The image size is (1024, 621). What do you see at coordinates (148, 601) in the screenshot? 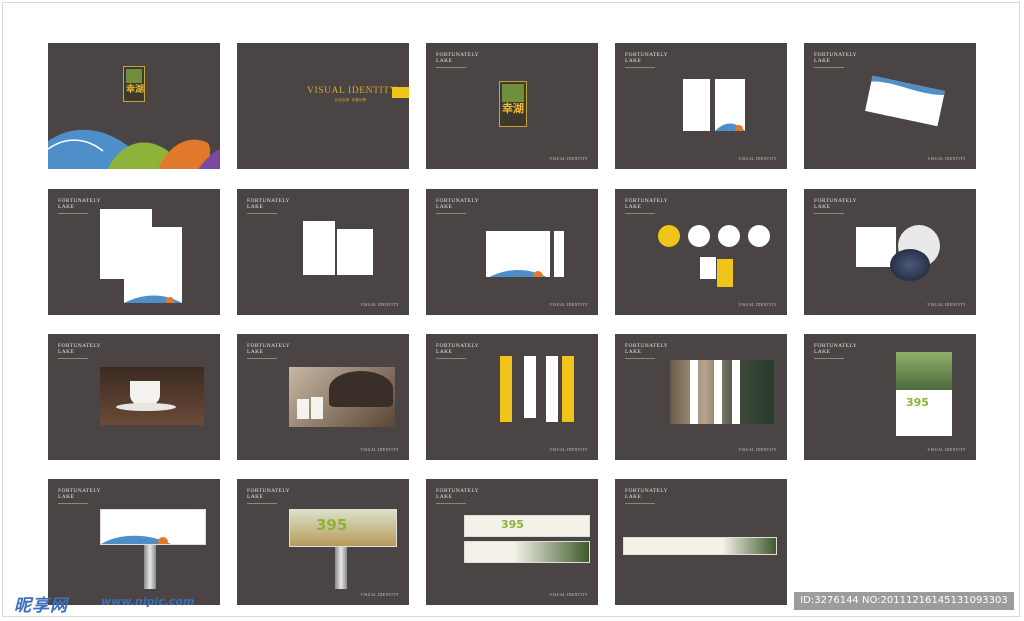
I see `watermark-url: www.nipic.com` at bounding box center [148, 601].